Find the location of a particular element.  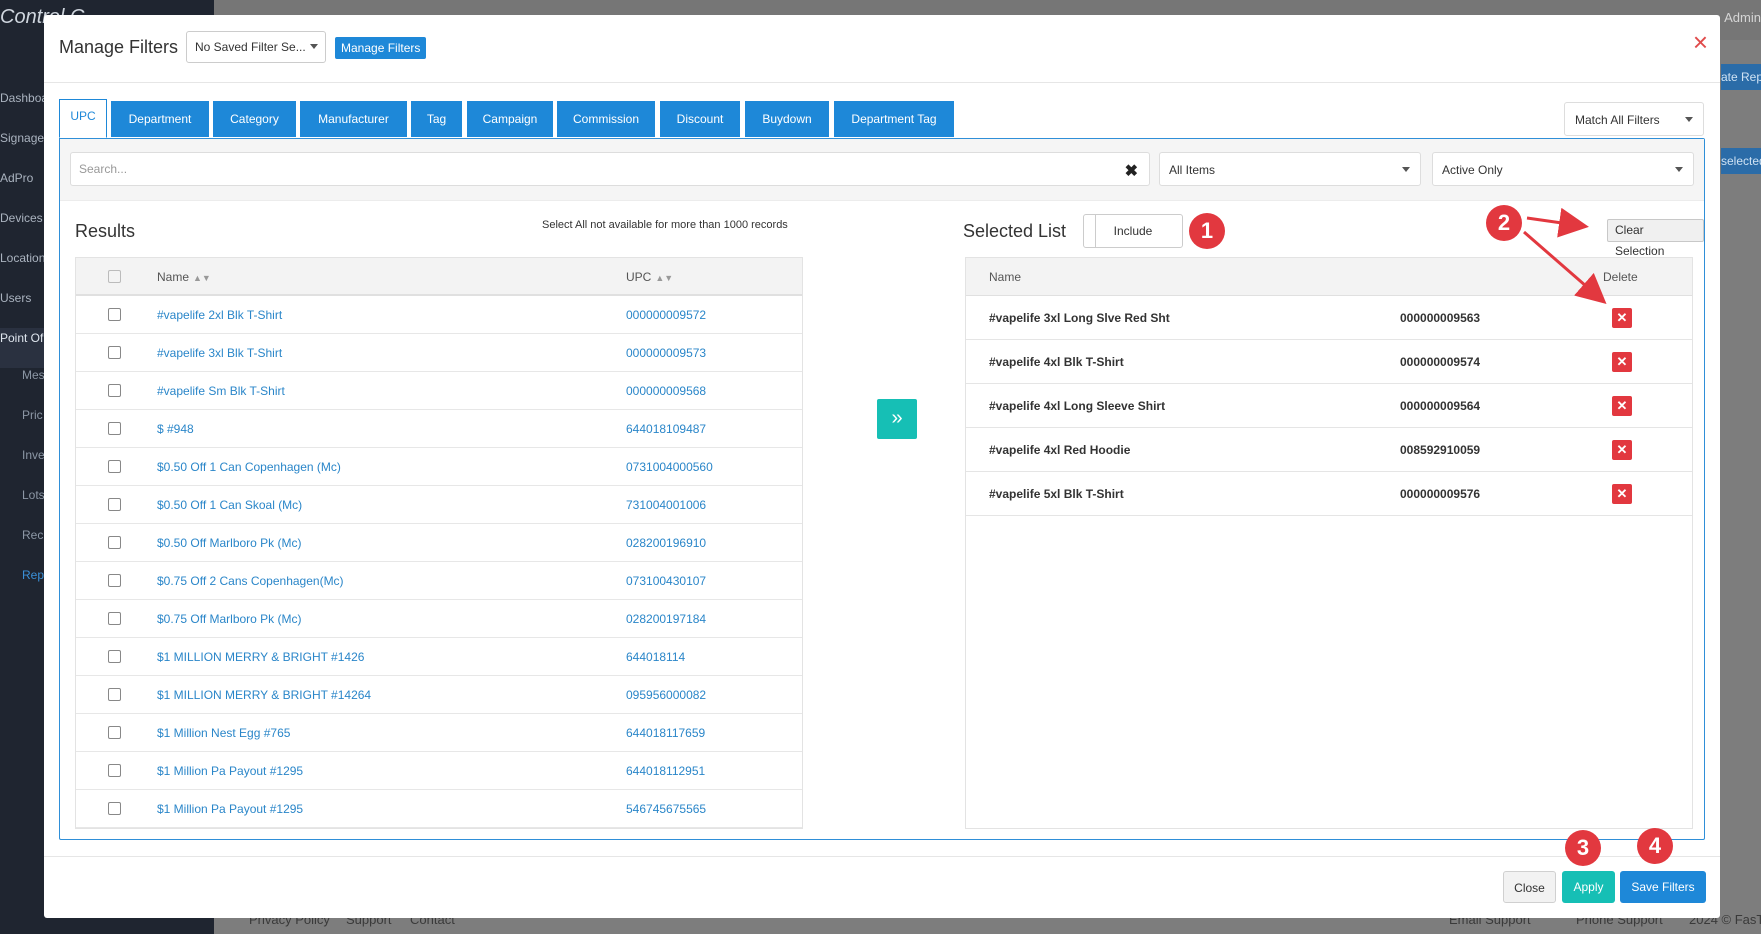

annotation-arrows is located at coordinates (1565, 255).